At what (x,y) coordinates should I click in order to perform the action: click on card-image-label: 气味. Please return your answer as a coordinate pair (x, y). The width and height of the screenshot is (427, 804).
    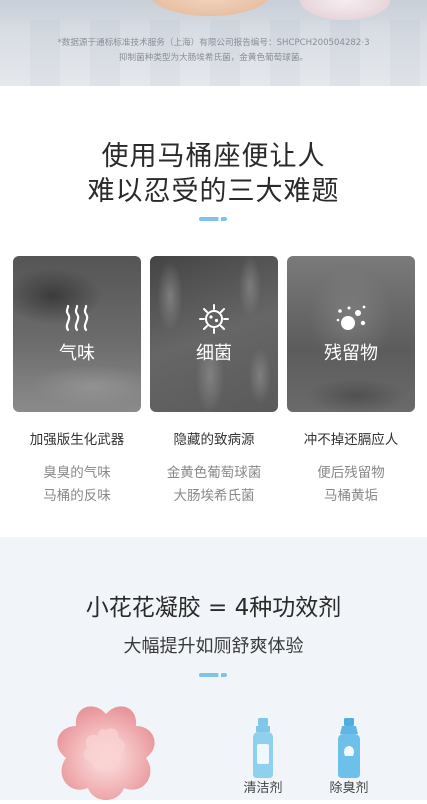
    Looking at the image, I should click on (77, 353).